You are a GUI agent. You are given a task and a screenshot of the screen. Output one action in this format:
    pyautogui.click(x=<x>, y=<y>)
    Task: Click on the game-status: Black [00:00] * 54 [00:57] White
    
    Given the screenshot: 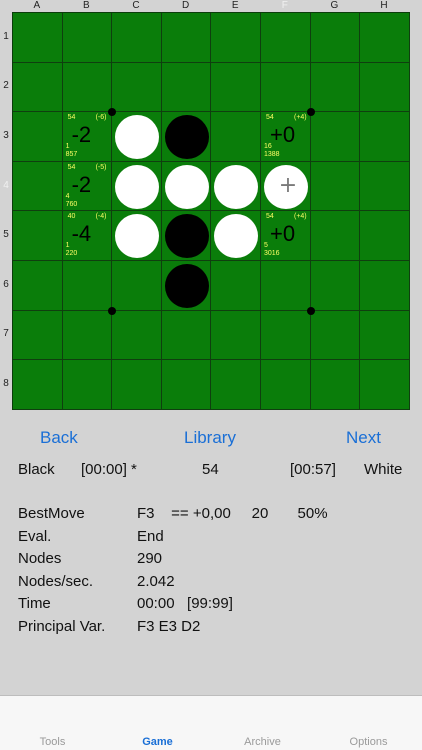 What is the action you would take?
    pyautogui.click(x=211, y=471)
    